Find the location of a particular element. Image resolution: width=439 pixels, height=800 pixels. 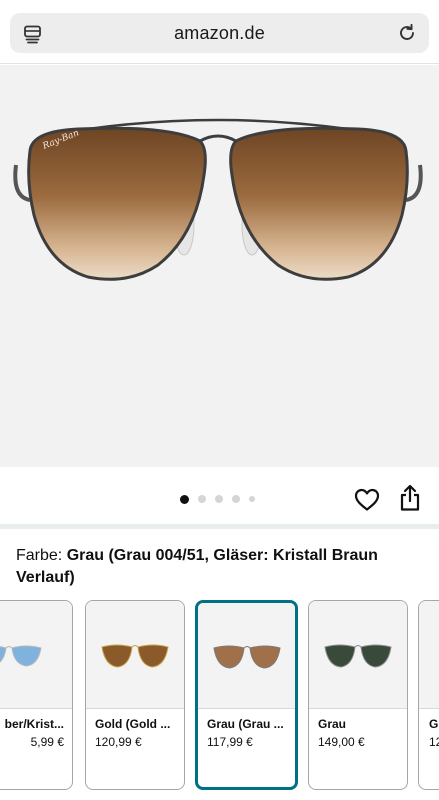

variant-price: 117,99 € is located at coordinates (230, 742).